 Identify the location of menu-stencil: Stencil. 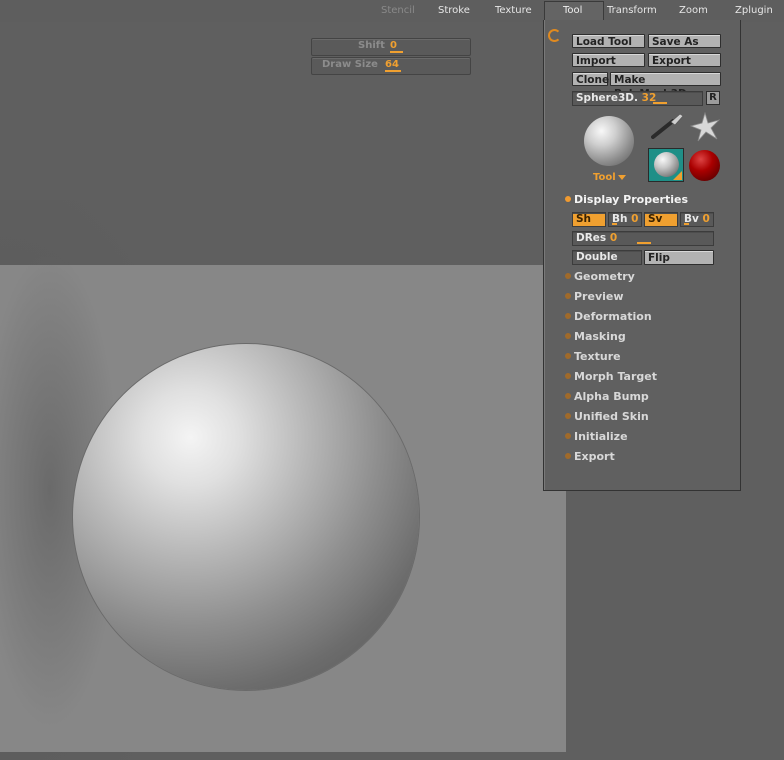
(398, 10).